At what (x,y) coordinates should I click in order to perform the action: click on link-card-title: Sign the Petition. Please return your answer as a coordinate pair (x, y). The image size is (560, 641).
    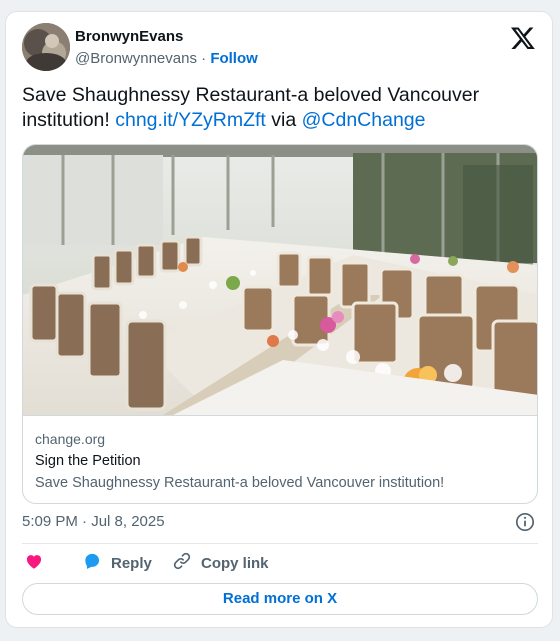
    Looking at the image, I should click on (88, 461).